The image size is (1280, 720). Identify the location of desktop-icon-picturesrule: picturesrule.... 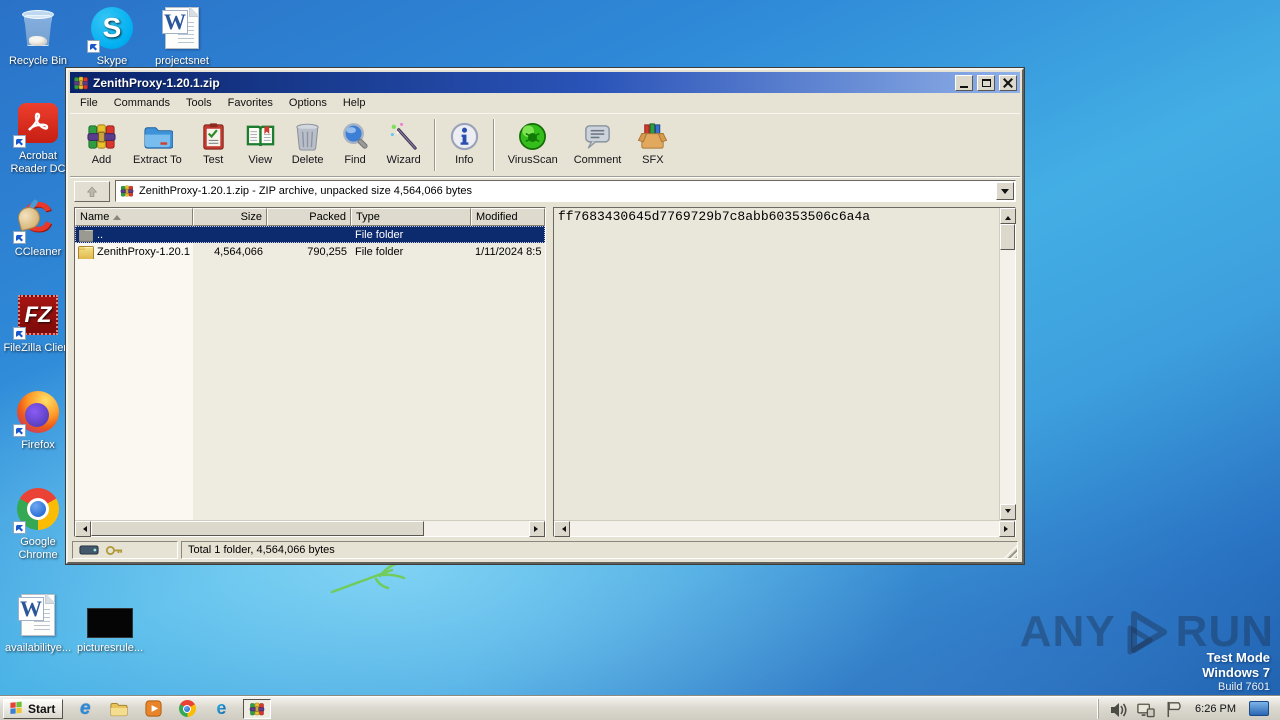
(110, 623).